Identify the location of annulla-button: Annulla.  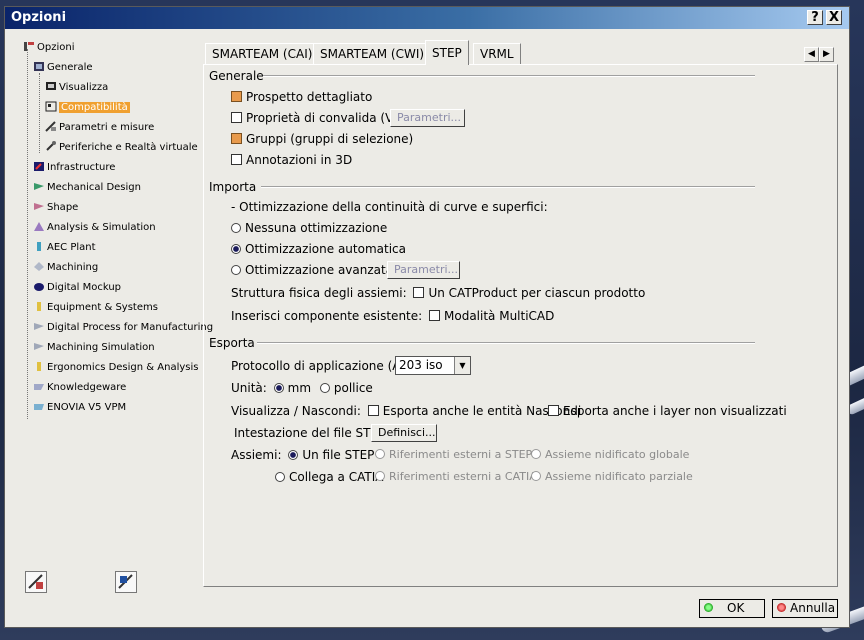
(805, 608).